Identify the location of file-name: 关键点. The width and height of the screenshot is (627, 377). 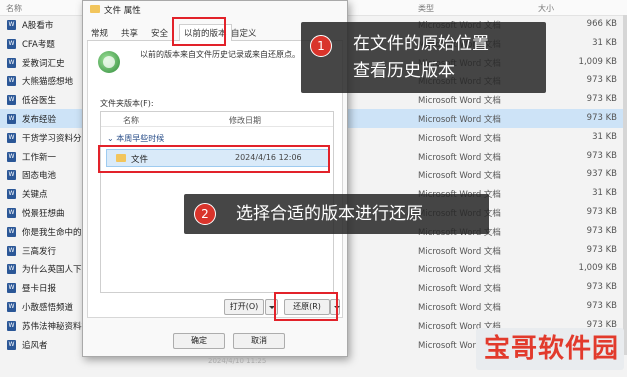
(35, 195).